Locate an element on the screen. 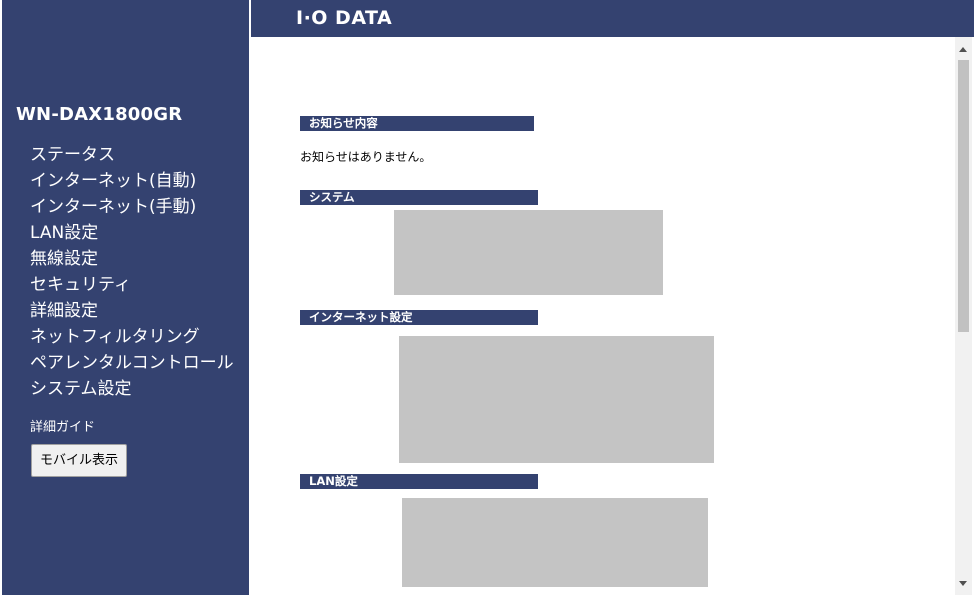  notice-section-header: お知らせ内容 is located at coordinates (417, 123).